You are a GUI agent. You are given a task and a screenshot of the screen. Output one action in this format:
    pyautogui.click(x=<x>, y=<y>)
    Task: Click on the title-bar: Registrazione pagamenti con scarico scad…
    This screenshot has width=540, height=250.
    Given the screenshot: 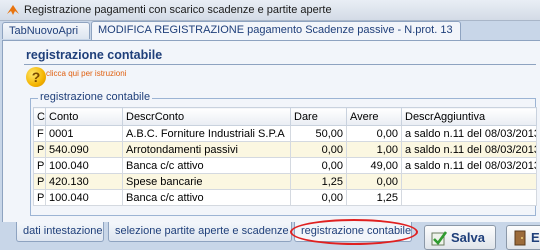 What is the action you would take?
    pyautogui.click(x=270, y=10)
    